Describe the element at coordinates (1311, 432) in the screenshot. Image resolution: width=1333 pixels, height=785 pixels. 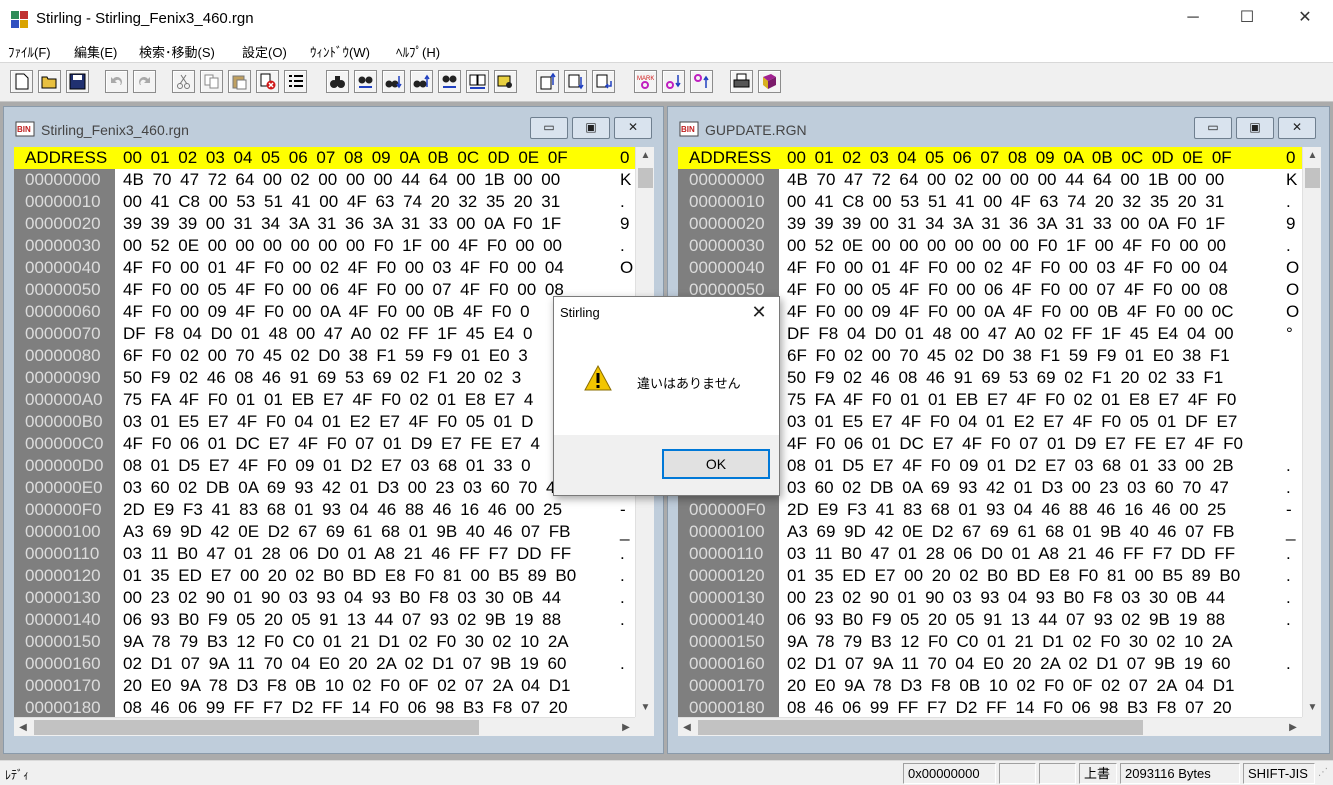
I see `right-vertical-scrollbar: ▲ ▼` at that location.